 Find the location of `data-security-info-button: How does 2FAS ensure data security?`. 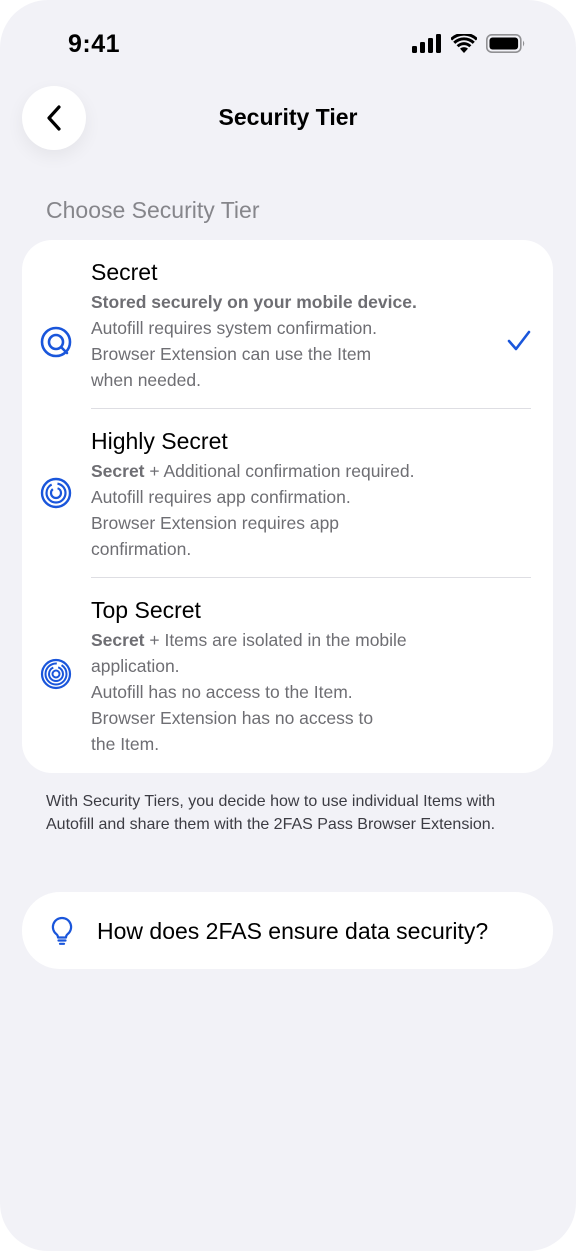

data-security-info-button: How does 2FAS ensure data security? is located at coordinates (287, 930).